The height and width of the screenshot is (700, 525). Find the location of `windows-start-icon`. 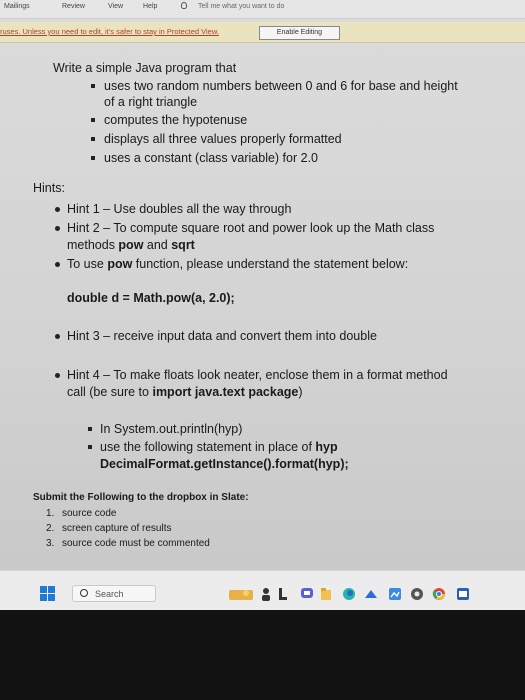

windows-start-icon is located at coordinates (47, 593).